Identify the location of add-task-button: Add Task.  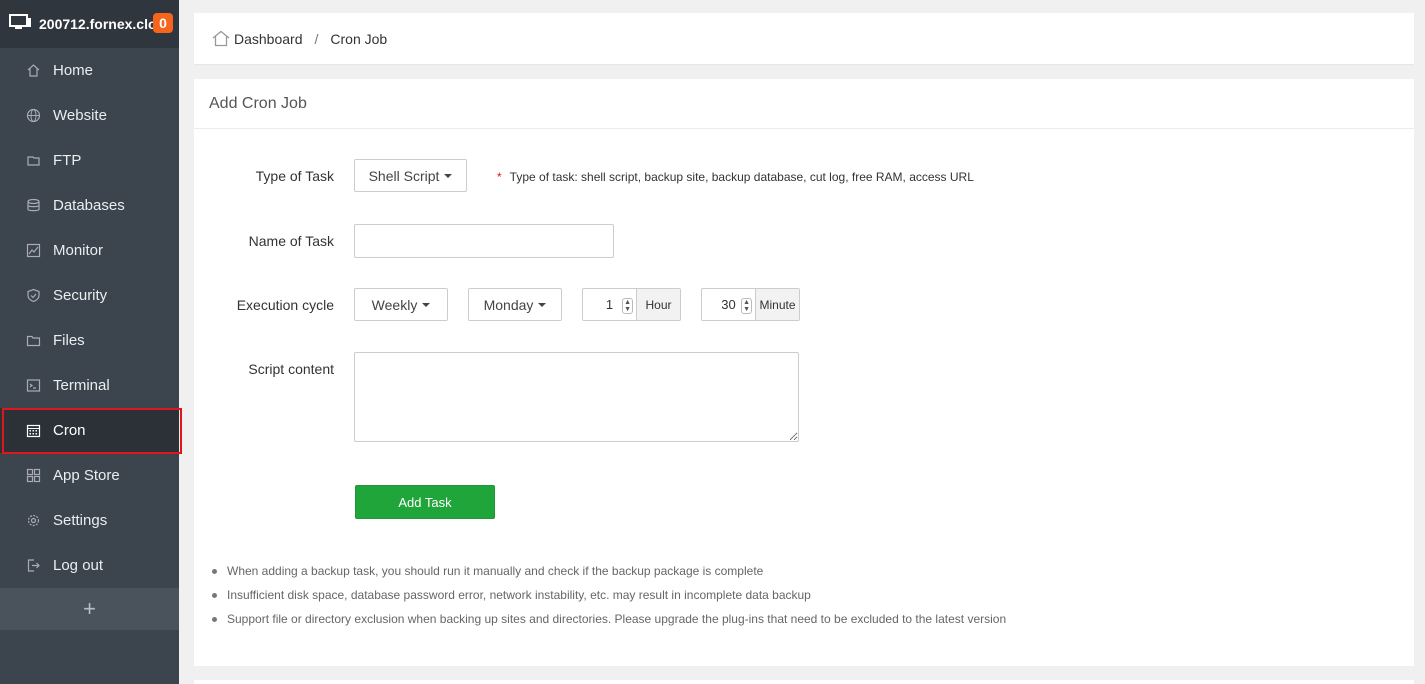
(425, 502).